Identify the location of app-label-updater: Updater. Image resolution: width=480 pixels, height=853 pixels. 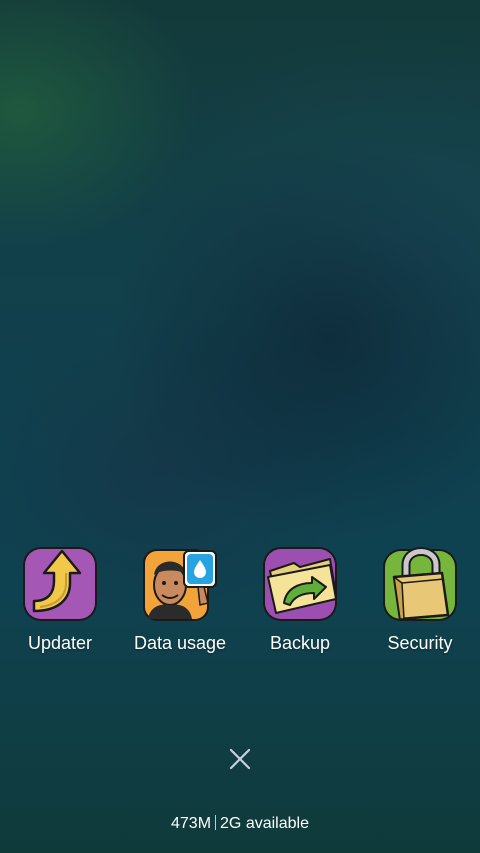
(60, 643).